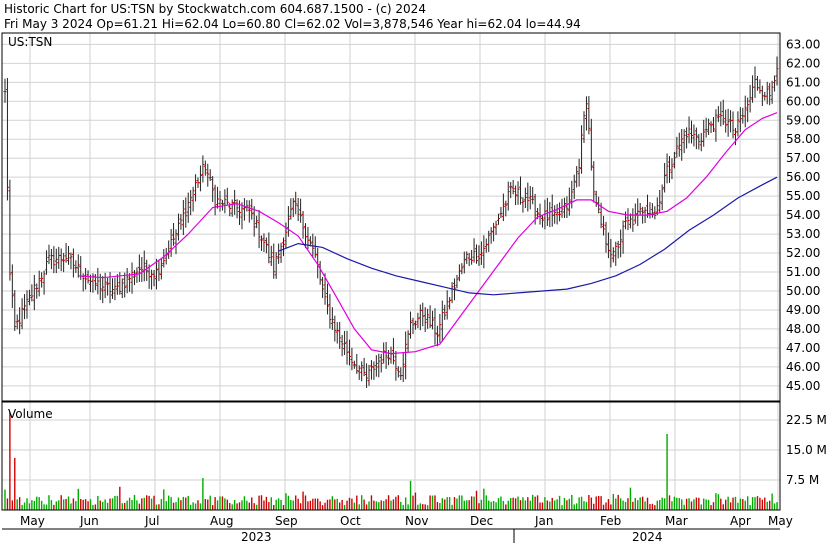 Image resolution: width=830 pixels, height=543 pixels. Describe the element at coordinates (676, 521) in the screenshot. I see `month-tick-label: Mar` at that location.